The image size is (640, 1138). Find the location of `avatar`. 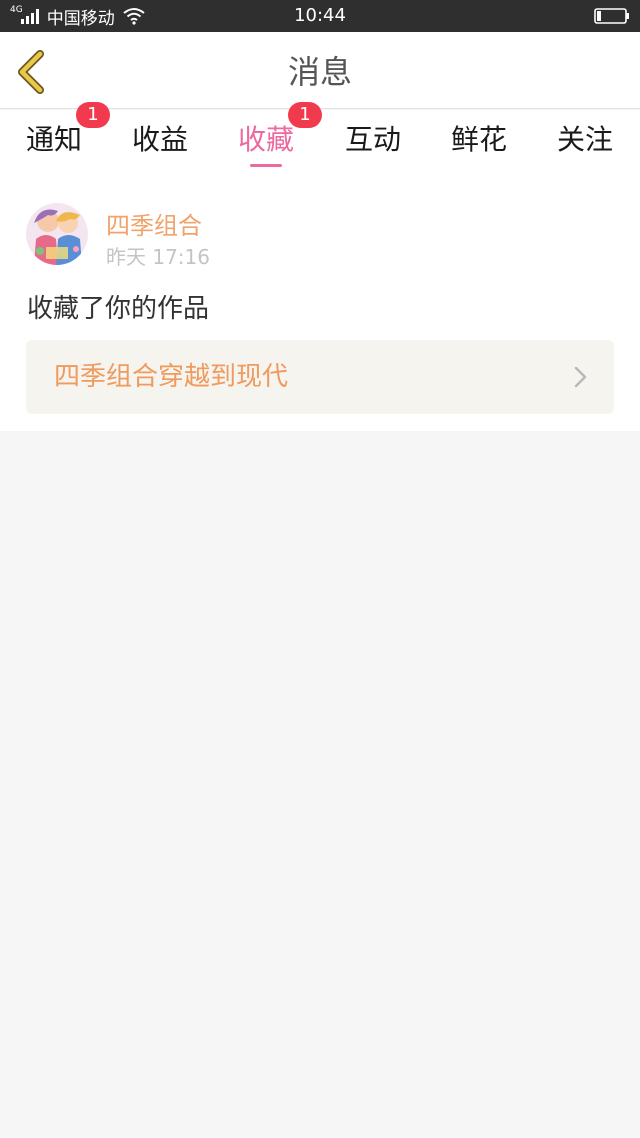

avatar is located at coordinates (57, 234).